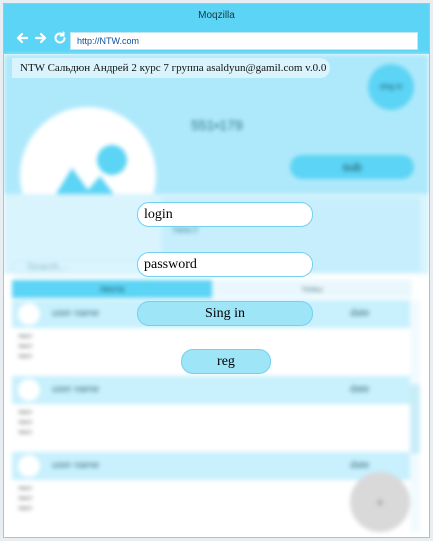 The width and height of the screenshot is (433, 541). I want to click on title-bar: Moqzilla http://NTW.com, so click(216, 29).